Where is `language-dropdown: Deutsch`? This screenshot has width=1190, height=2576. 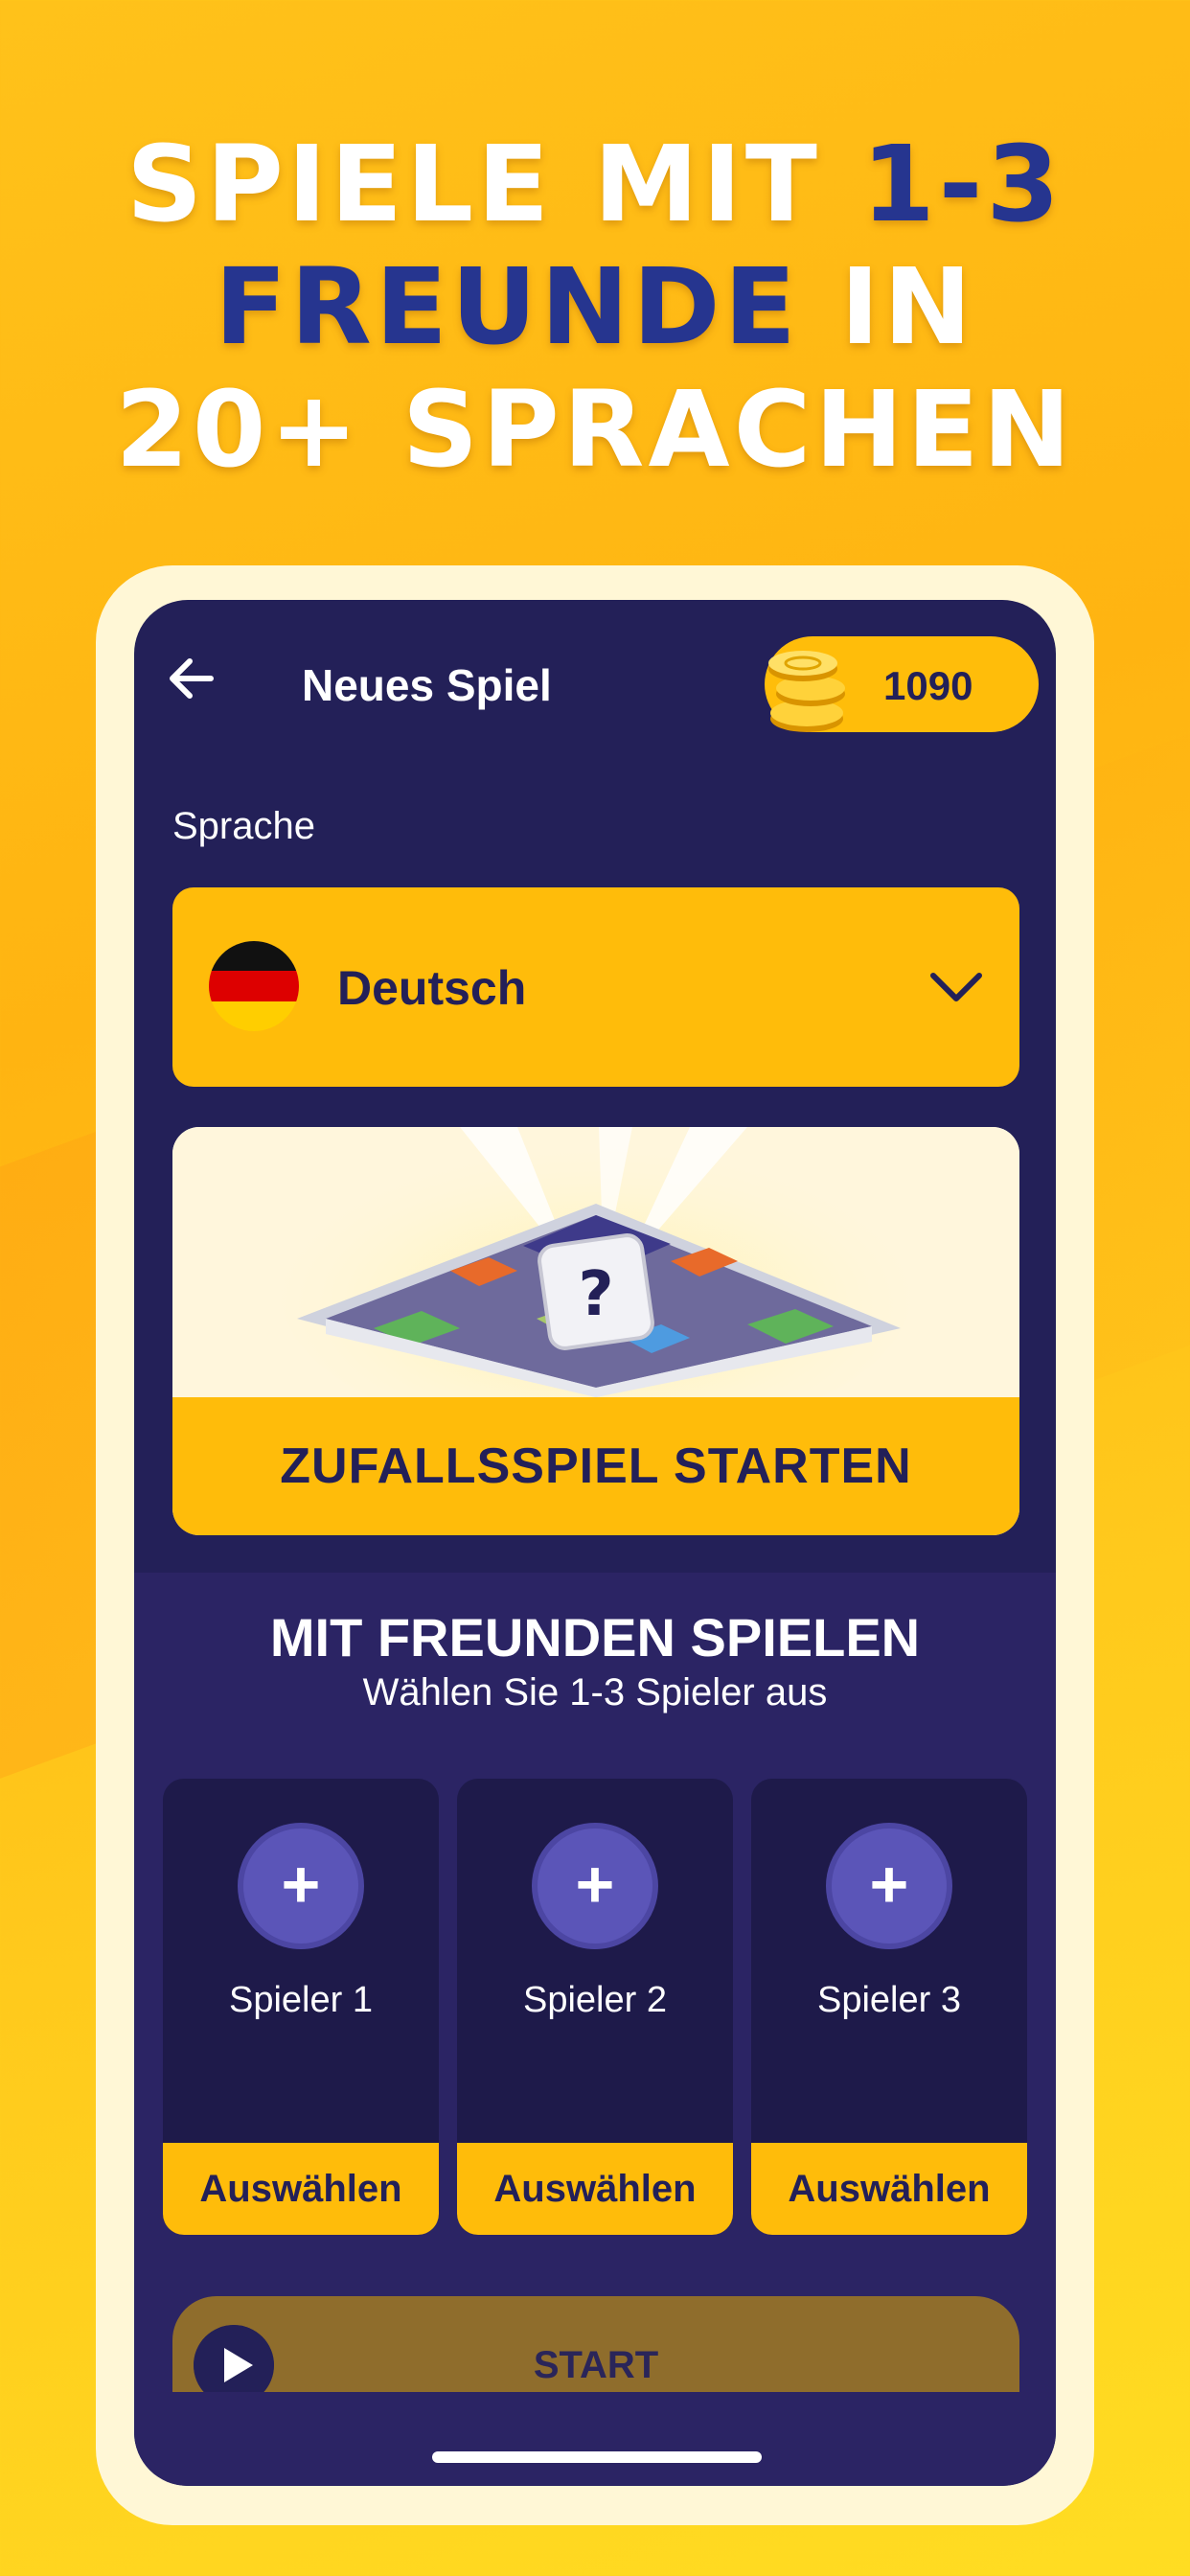 language-dropdown: Deutsch is located at coordinates (595, 987).